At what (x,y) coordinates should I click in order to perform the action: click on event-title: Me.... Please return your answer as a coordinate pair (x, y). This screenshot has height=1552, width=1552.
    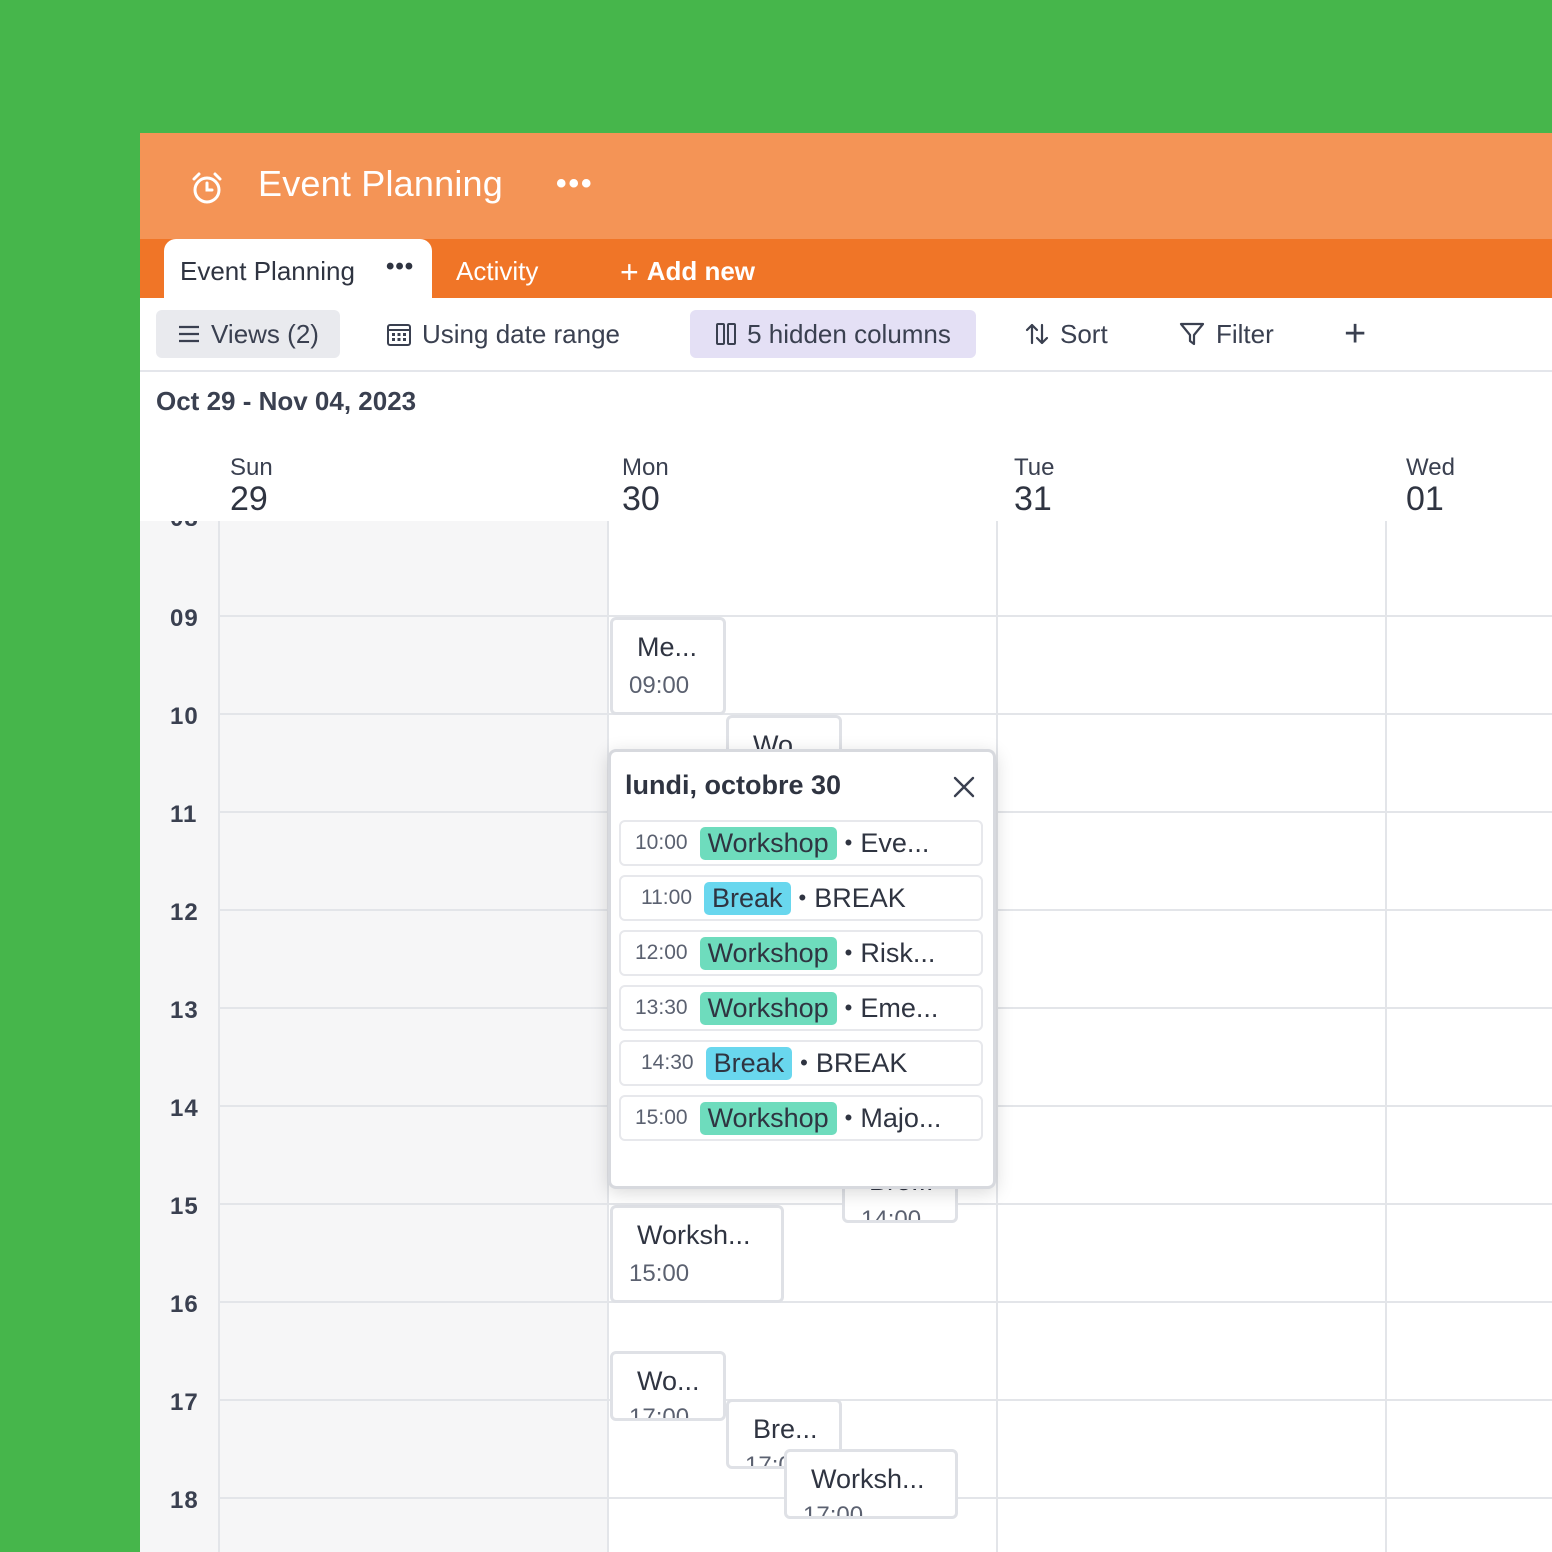
    Looking at the image, I should click on (667, 647).